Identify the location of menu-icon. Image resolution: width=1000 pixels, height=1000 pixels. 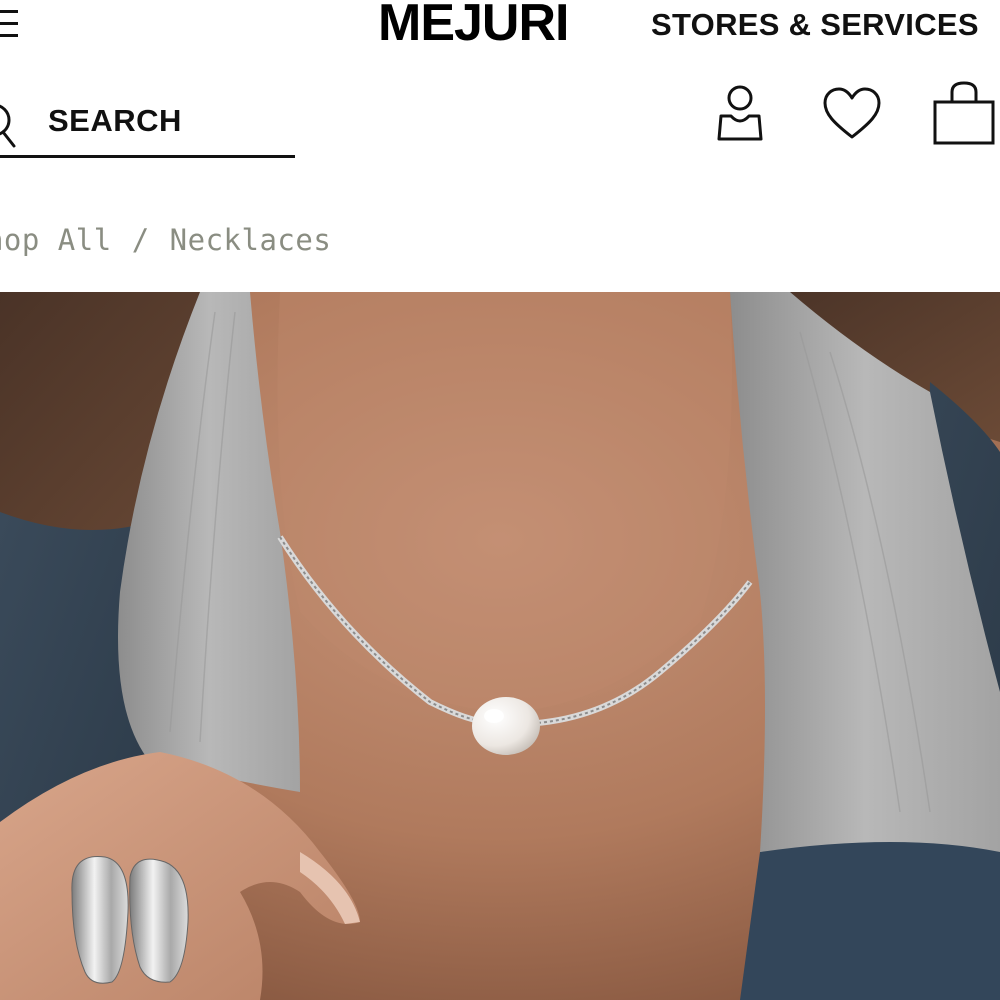
(10, 22).